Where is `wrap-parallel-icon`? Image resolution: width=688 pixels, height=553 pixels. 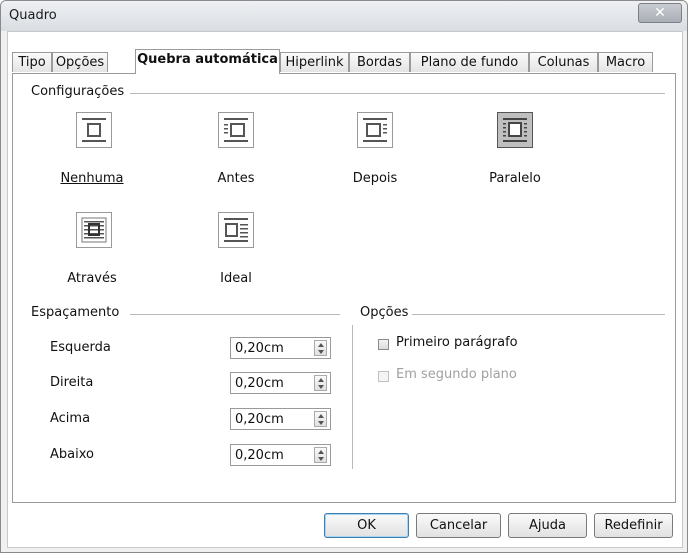
wrap-parallel-icon is located at coordinates (515, 130).